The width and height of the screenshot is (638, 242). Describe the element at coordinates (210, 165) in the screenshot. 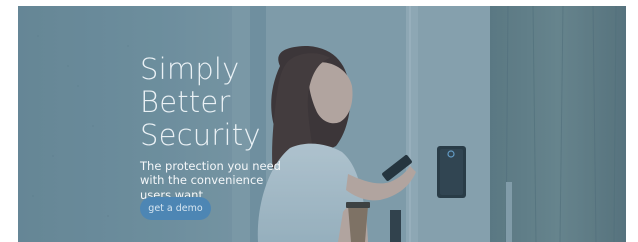

I see `tagline-line: The protection you need` at that location.